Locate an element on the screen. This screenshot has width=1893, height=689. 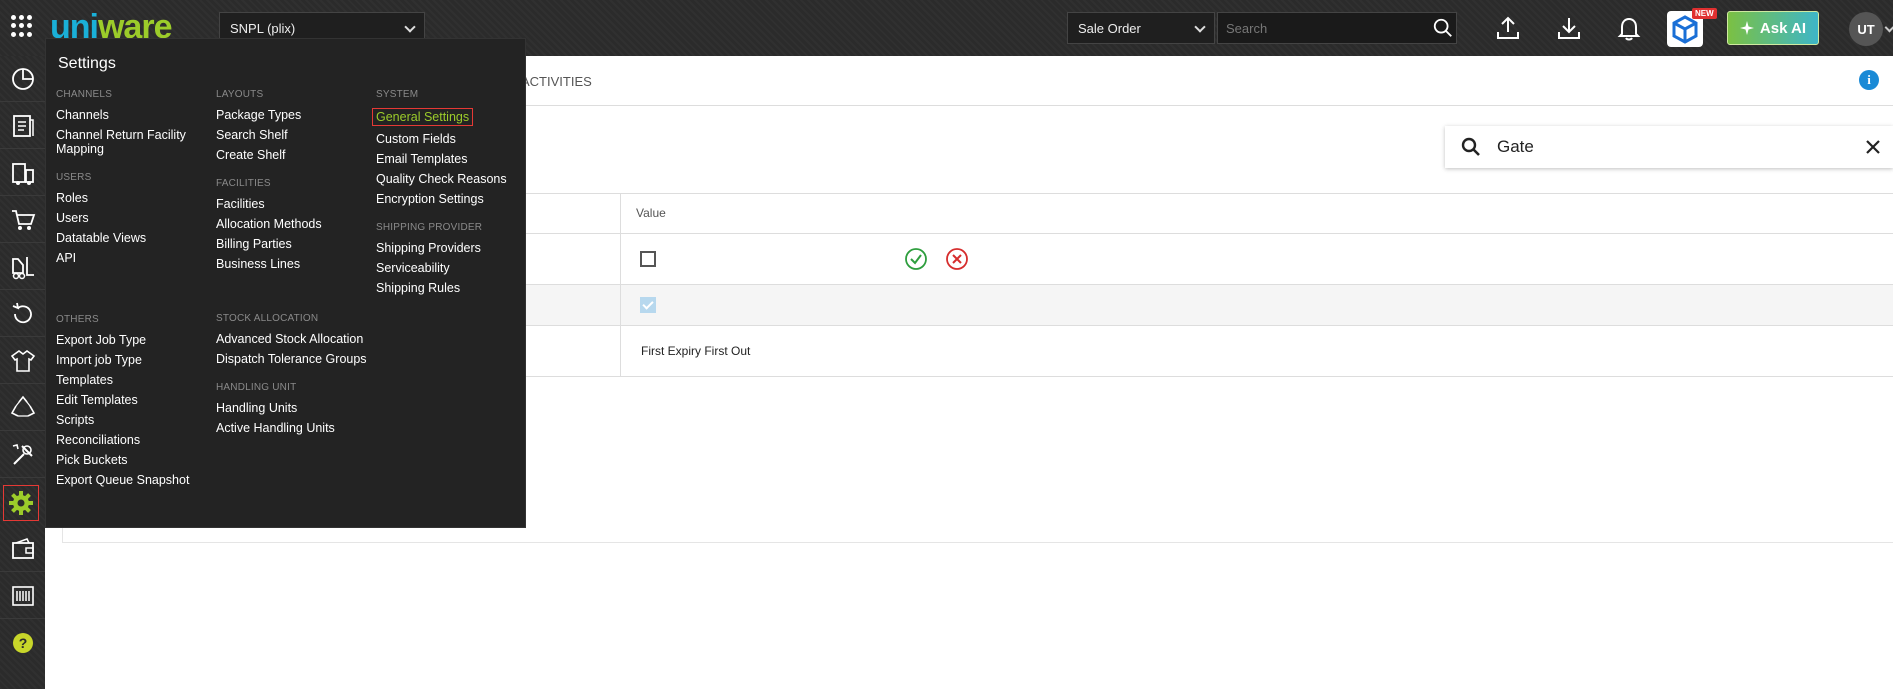
nav-dashboard is located at coordinates (22, 79).